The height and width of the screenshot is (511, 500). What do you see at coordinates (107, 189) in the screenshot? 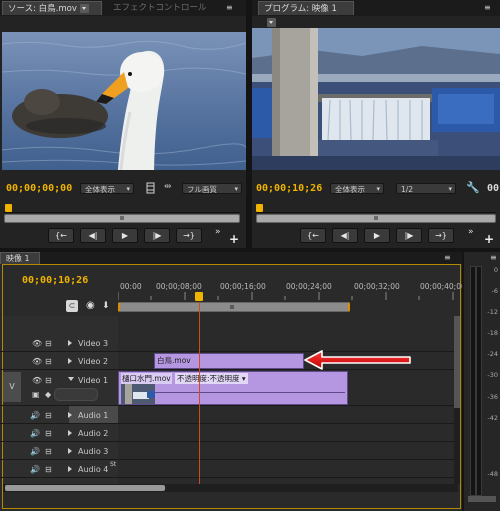
I see `source-fit-dropdown: 全体表示` at bounding box center [107, 189].